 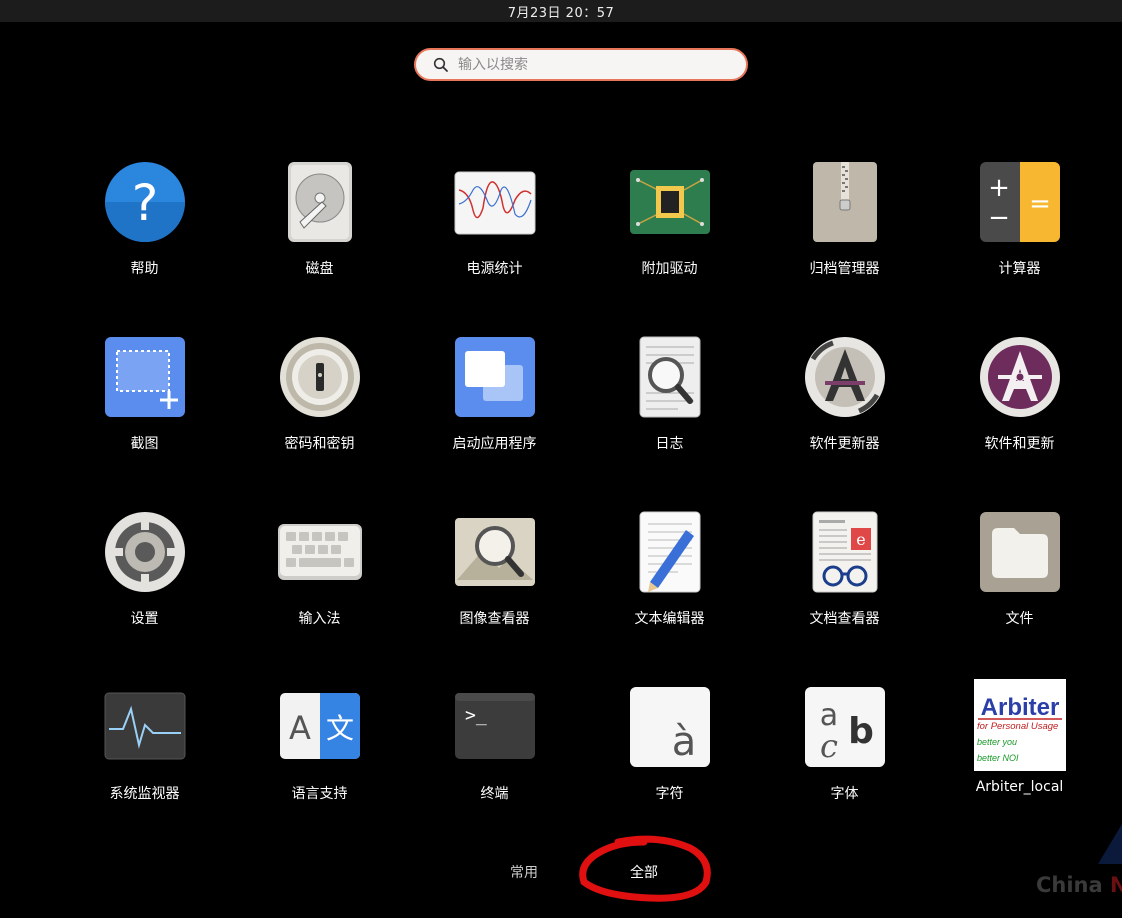 I want to click on app-label: 软件和更新, so click(x=1019, y=444).